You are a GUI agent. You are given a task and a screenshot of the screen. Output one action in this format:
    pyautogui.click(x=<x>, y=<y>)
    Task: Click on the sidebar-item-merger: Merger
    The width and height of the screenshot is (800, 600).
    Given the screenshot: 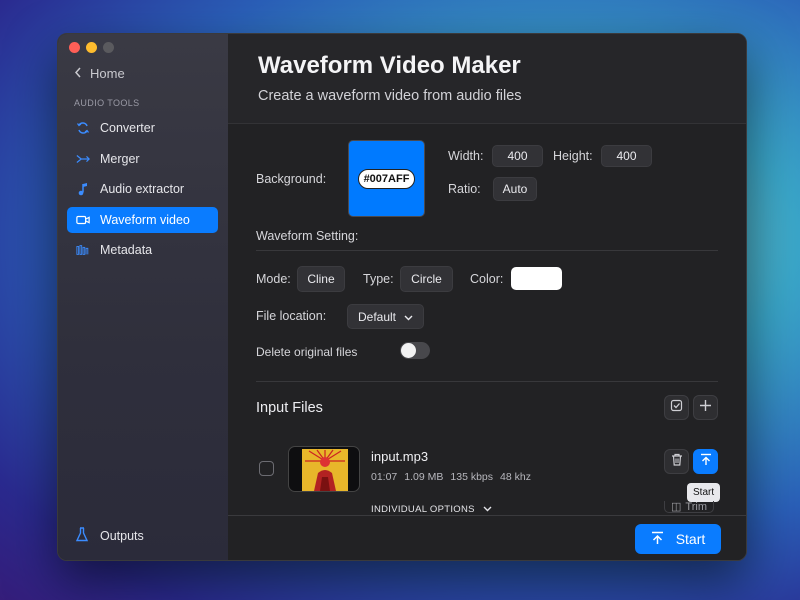 What is the action you would take?
    pyautogui.click(x=142, y=159)
    